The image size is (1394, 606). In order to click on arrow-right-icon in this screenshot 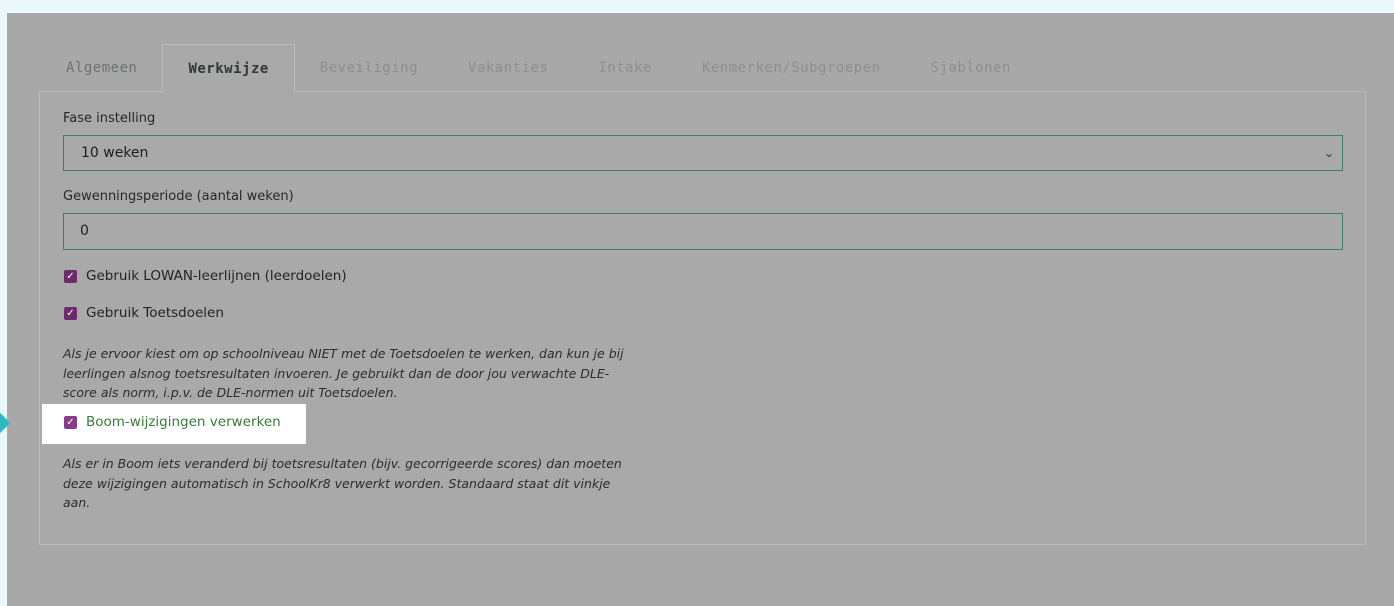, I will do `click(5, 423)`.